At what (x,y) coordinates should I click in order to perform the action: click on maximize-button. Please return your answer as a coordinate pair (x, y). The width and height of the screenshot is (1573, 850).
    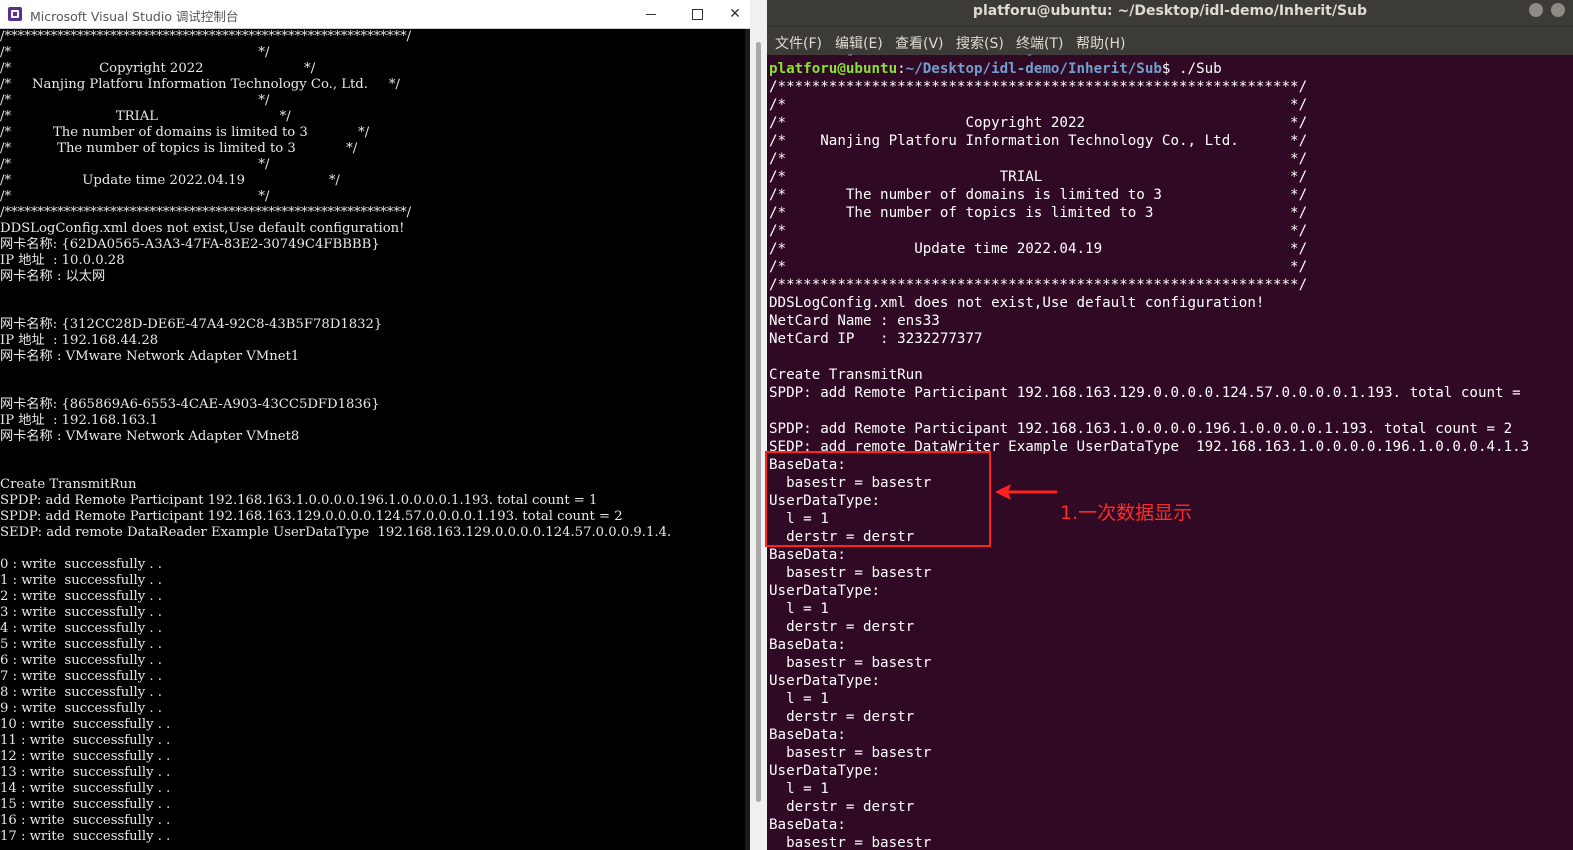
    Looking at the image, I should click on (697, 14).